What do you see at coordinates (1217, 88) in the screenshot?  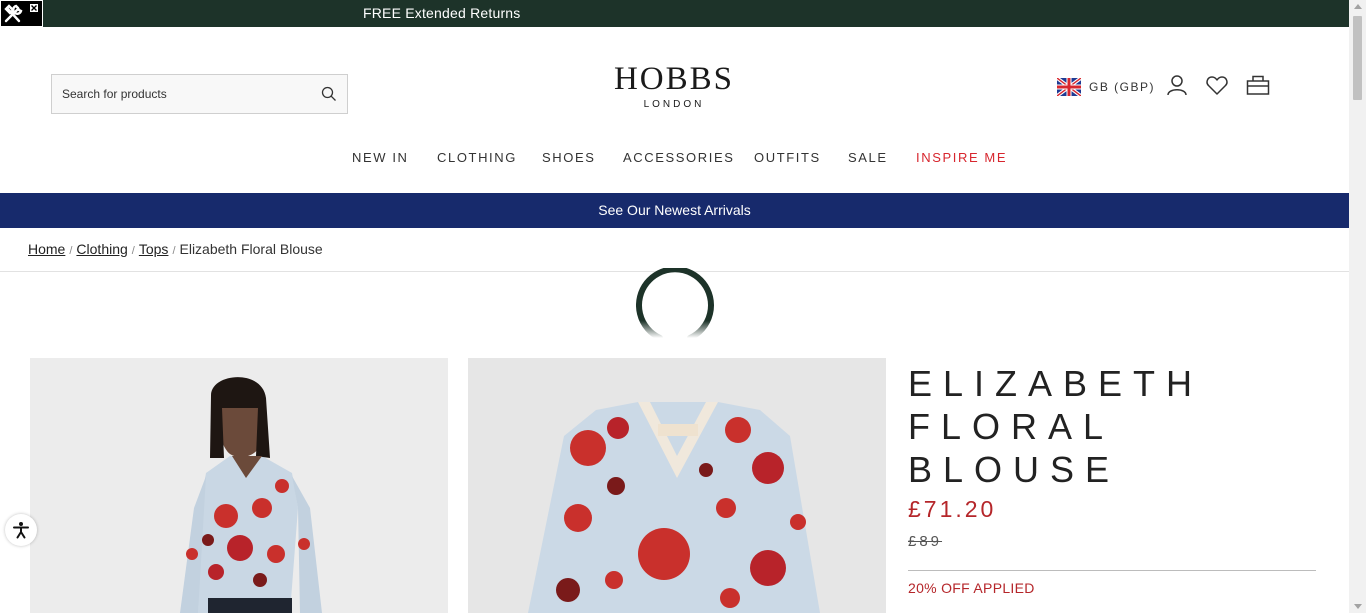 I see `wishlist-icon` at bounding box center [1217, 88].